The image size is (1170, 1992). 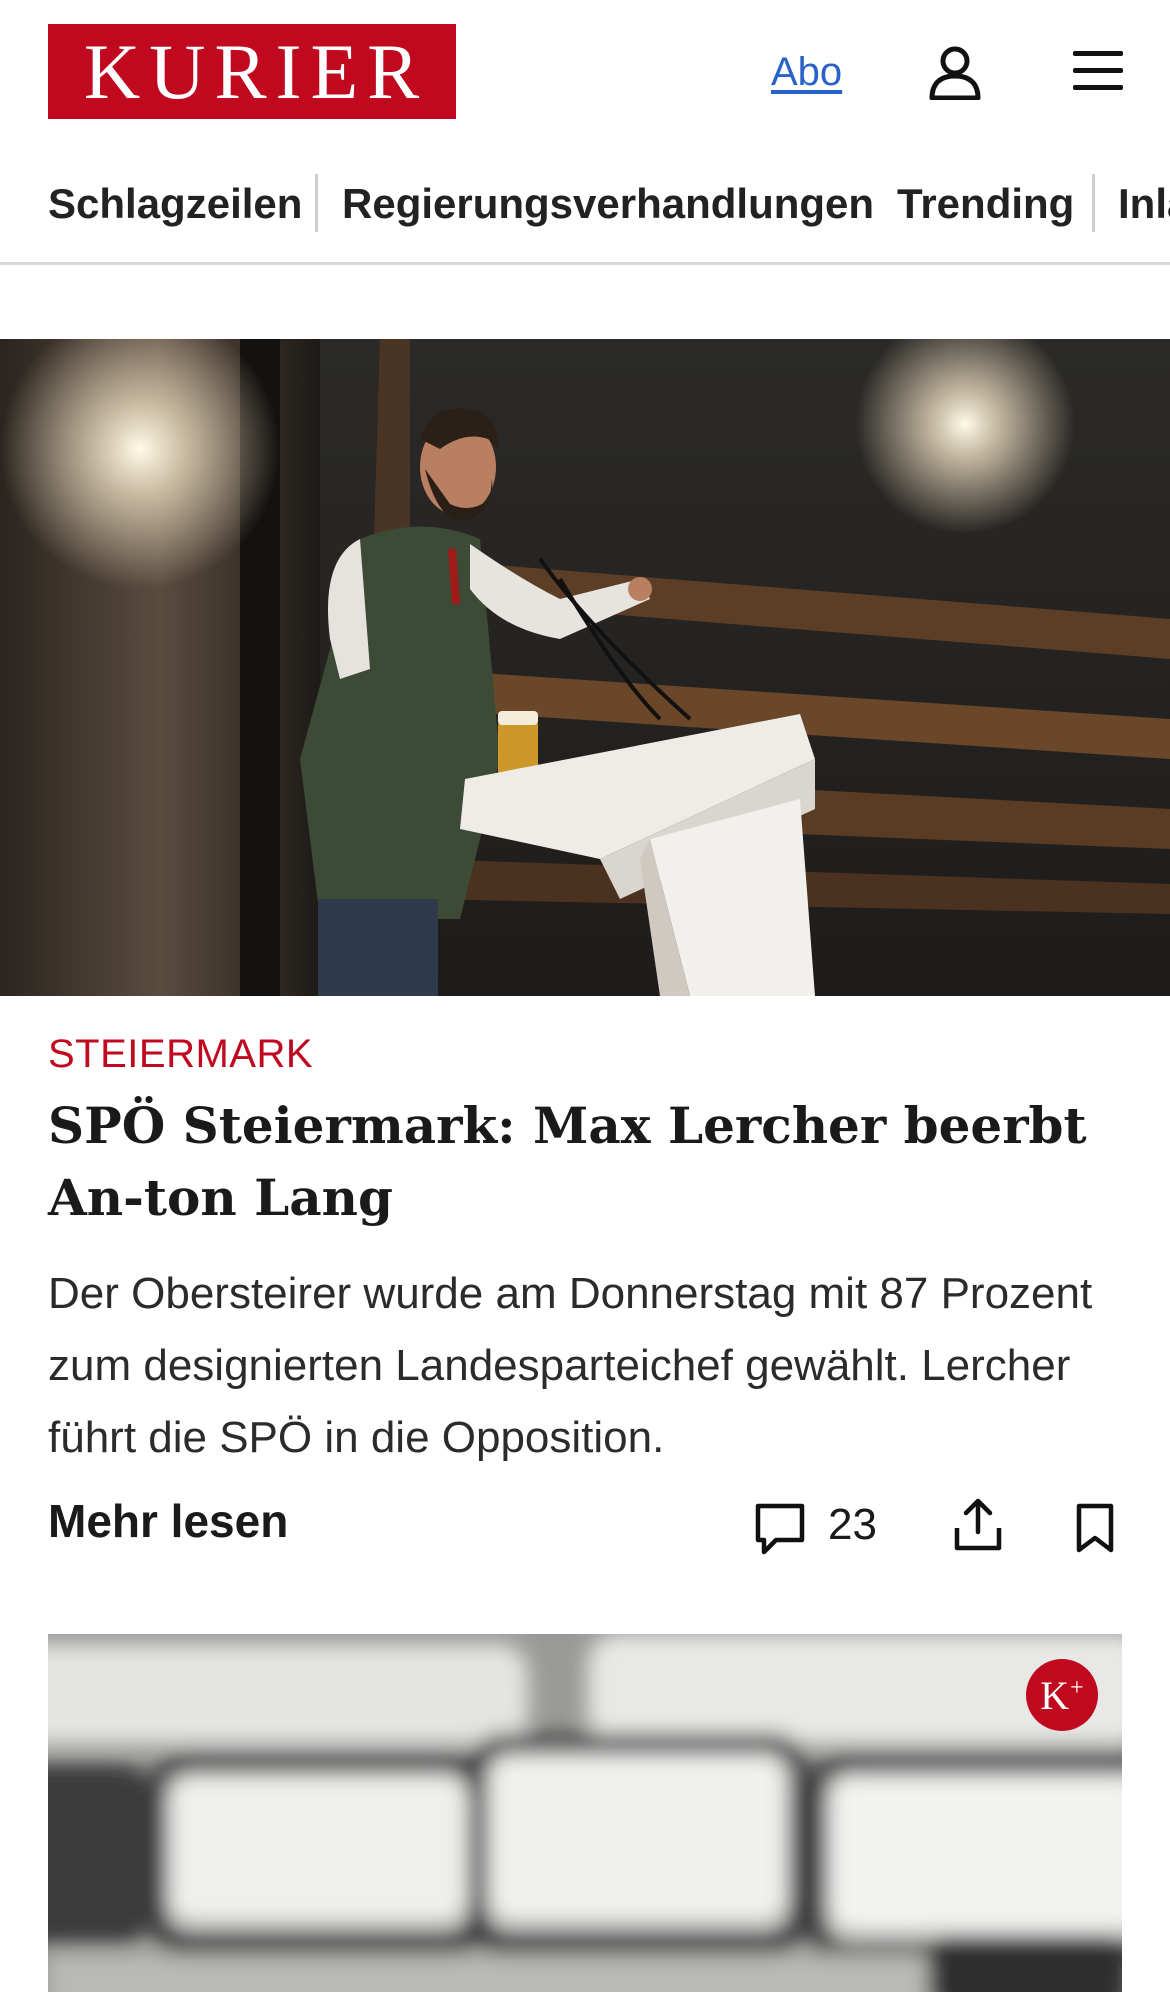 I want to click on hamburger-menu-icon, so click(x=1098, y=71).